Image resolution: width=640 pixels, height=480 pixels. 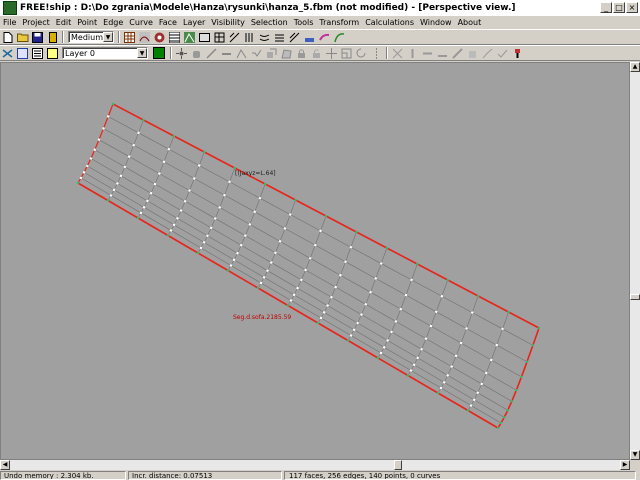 What do you see at coordinates (398, 465) in the screenshot?
I see `horizontal-scroll-thumb` at bounding box center [398, 465].